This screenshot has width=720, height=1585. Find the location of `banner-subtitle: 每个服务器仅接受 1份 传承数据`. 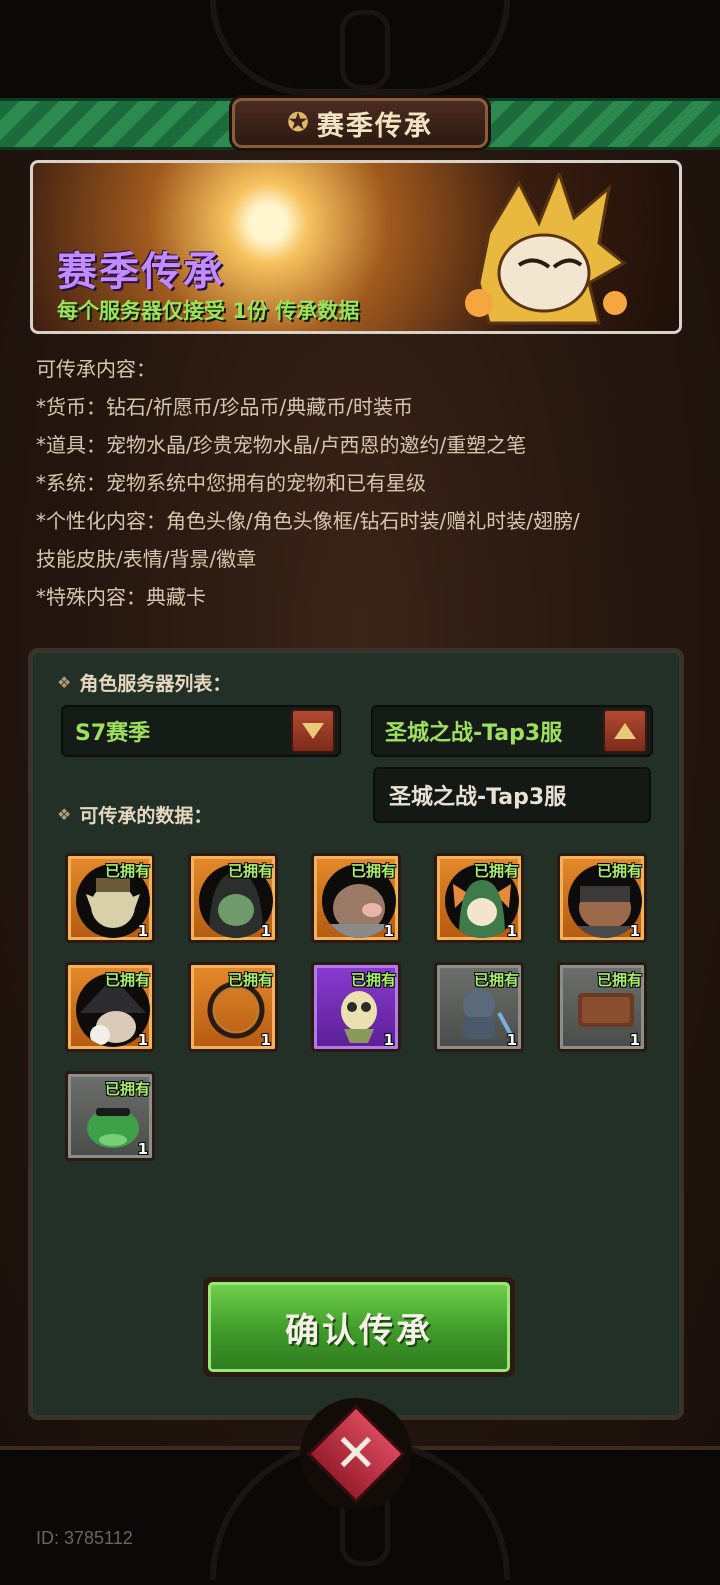

banner-subtitle: 每个服务器仅接受 1份 传承数据 is located at coordinates (208, 311).